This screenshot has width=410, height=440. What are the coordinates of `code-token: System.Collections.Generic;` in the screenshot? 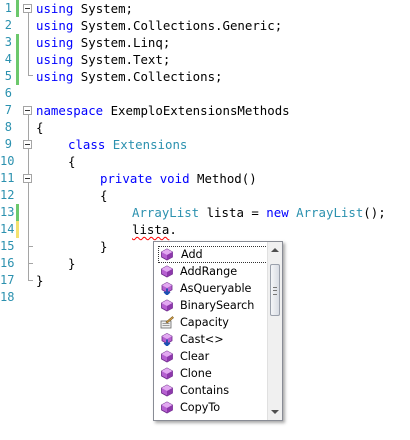 It's located at (178, 25).